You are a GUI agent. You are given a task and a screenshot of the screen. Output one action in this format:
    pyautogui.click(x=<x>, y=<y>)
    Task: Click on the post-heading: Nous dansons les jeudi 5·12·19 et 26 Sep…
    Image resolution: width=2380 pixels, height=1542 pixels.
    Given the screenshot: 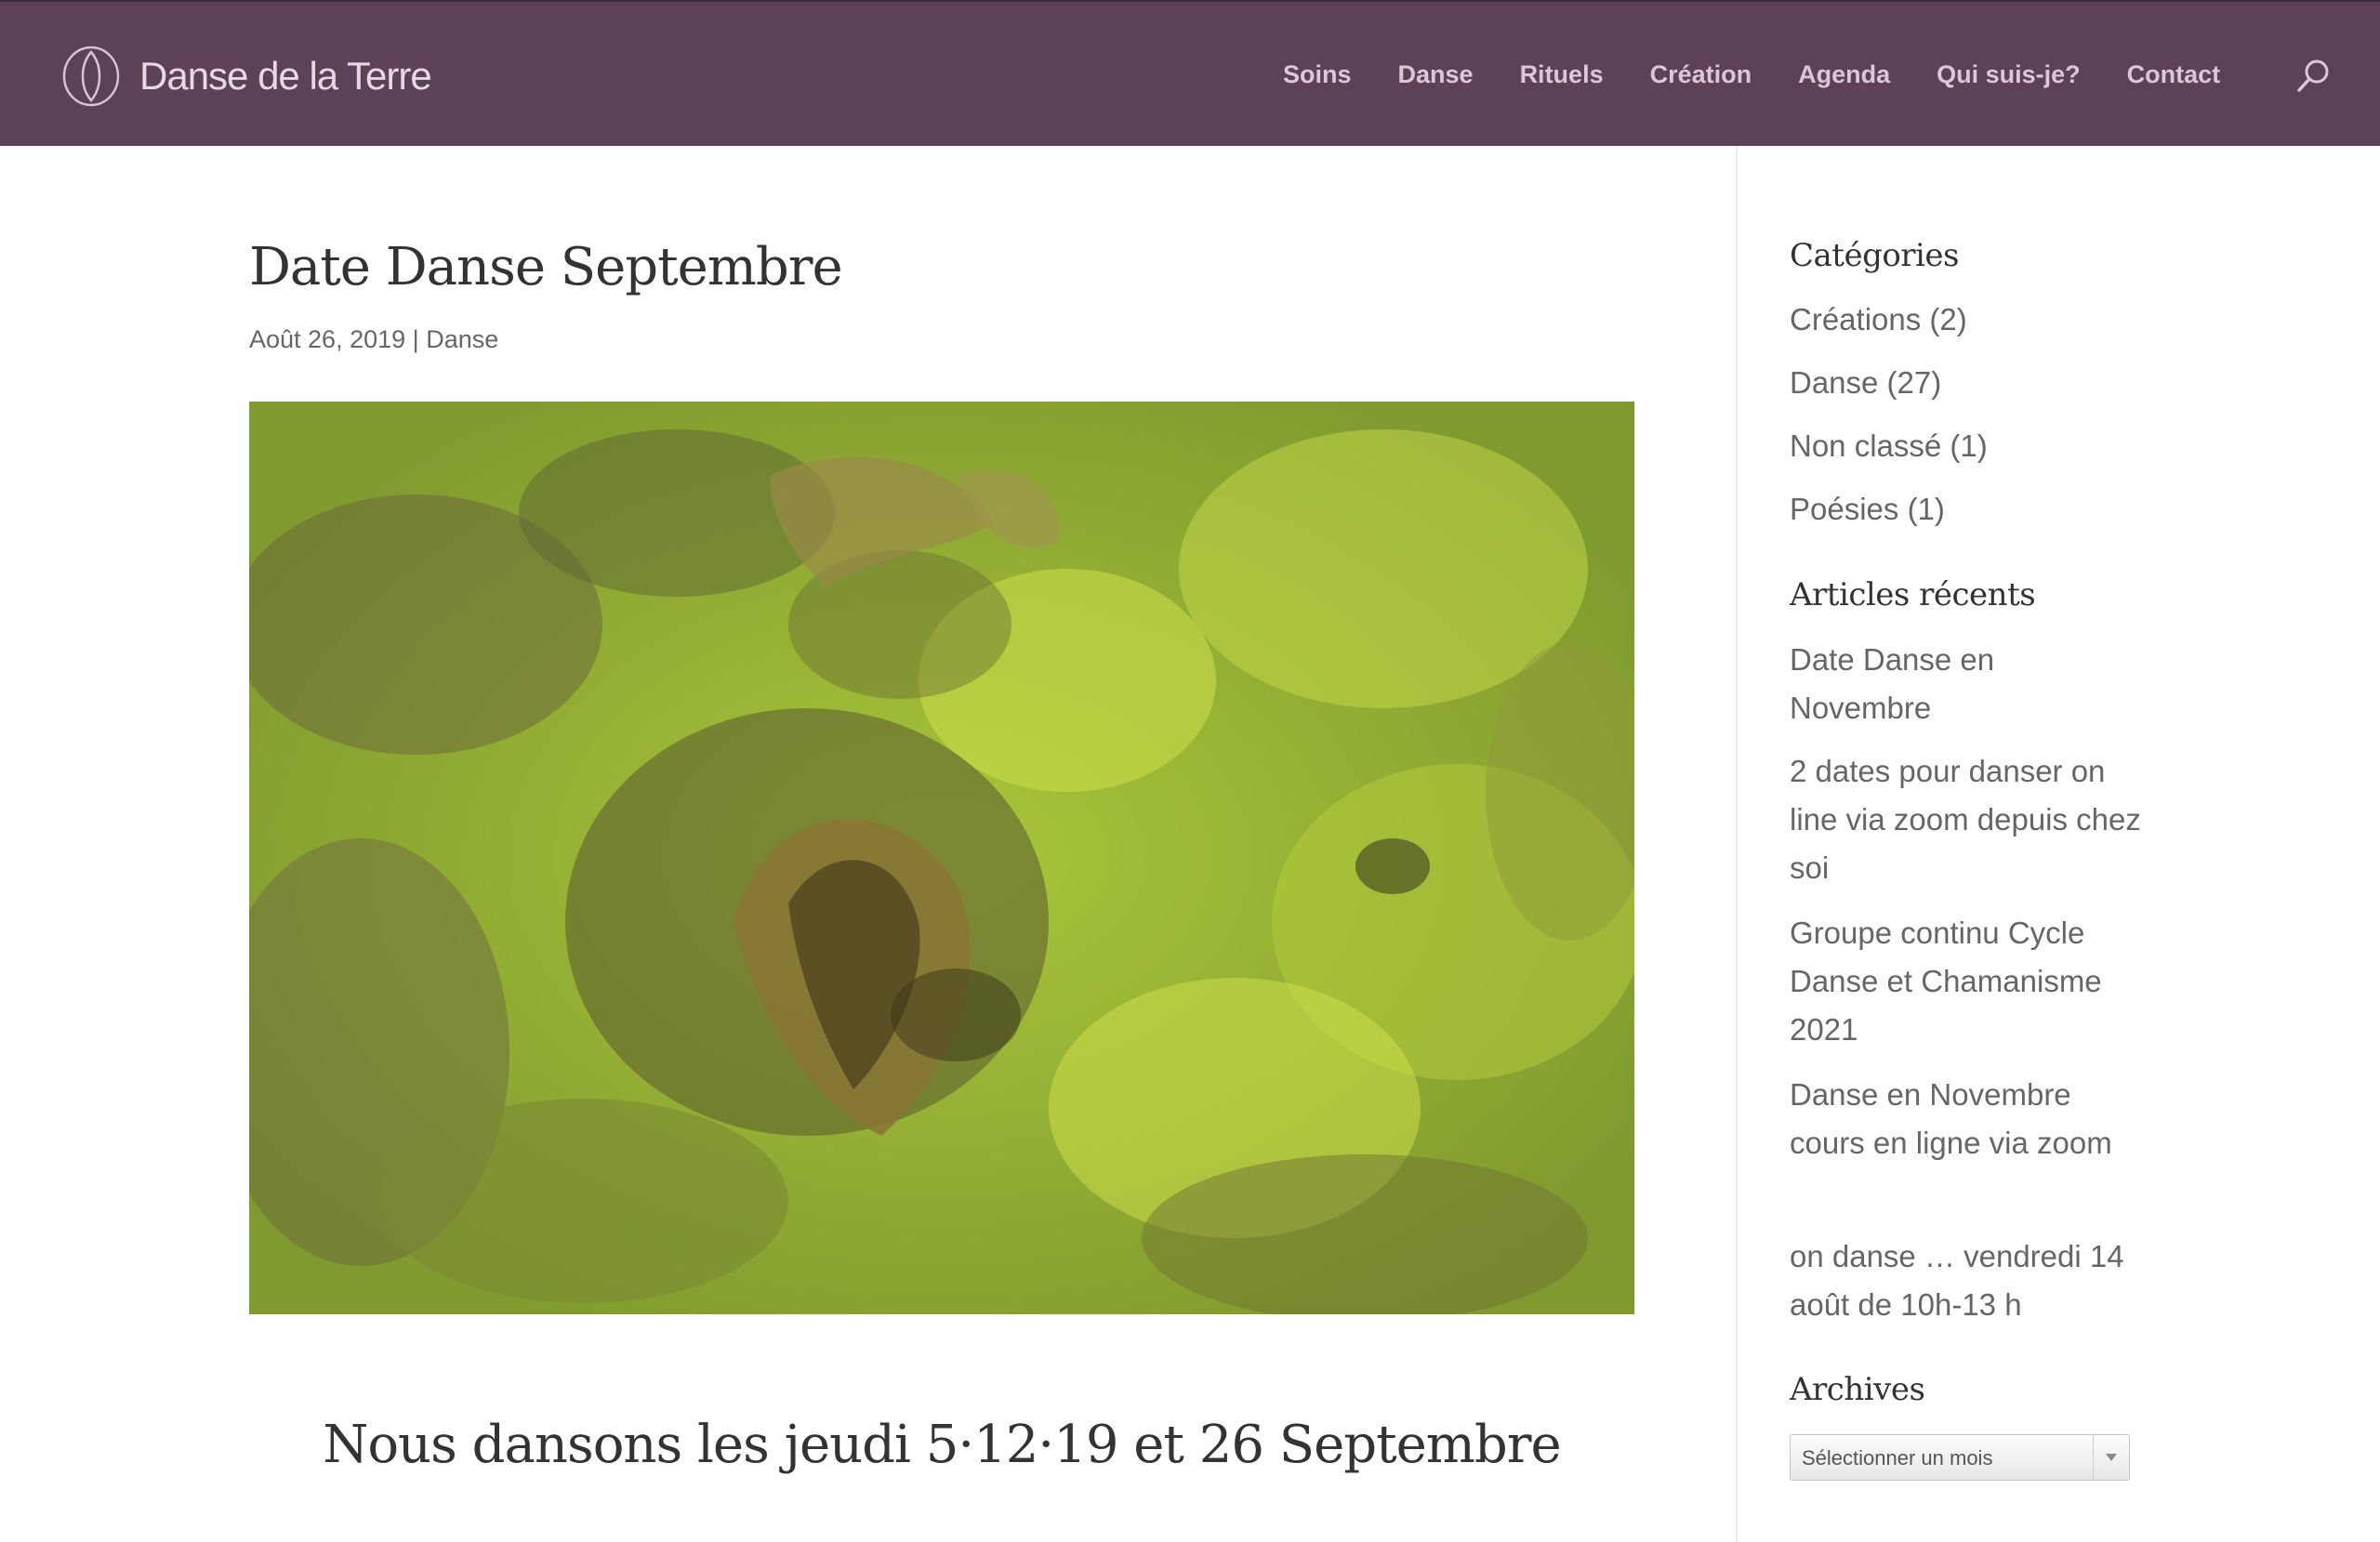 What is the action you would take?
    pyautogui.click(x=942, y=1445)
    